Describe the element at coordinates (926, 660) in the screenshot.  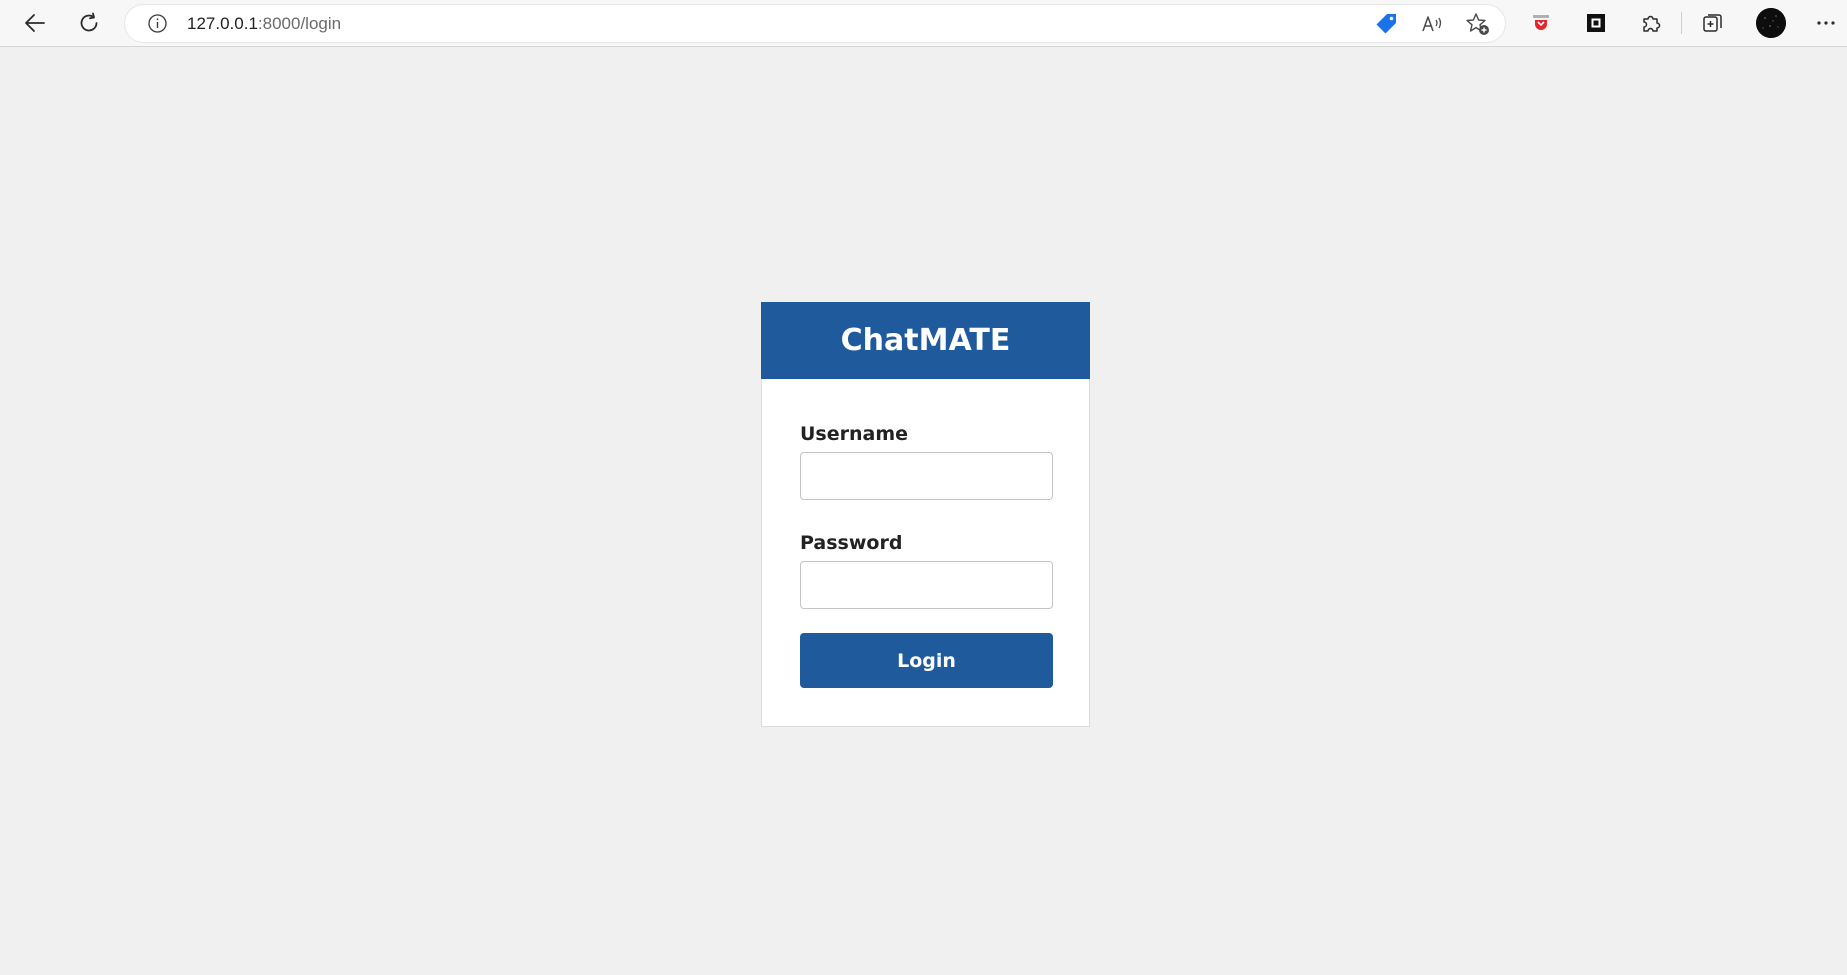
I see `login-button: Login` at that location.